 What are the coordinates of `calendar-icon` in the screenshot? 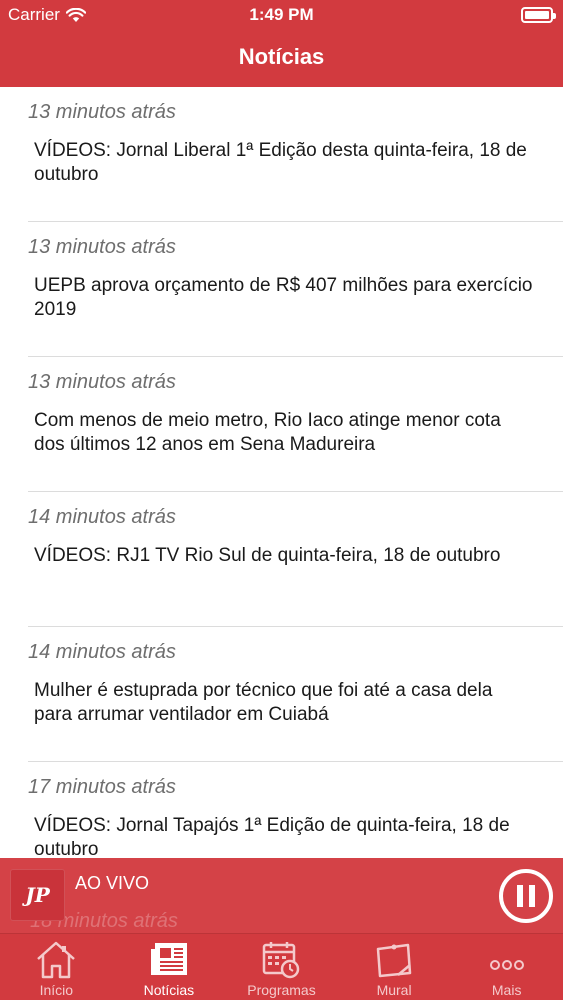 It's located at (281, 960).